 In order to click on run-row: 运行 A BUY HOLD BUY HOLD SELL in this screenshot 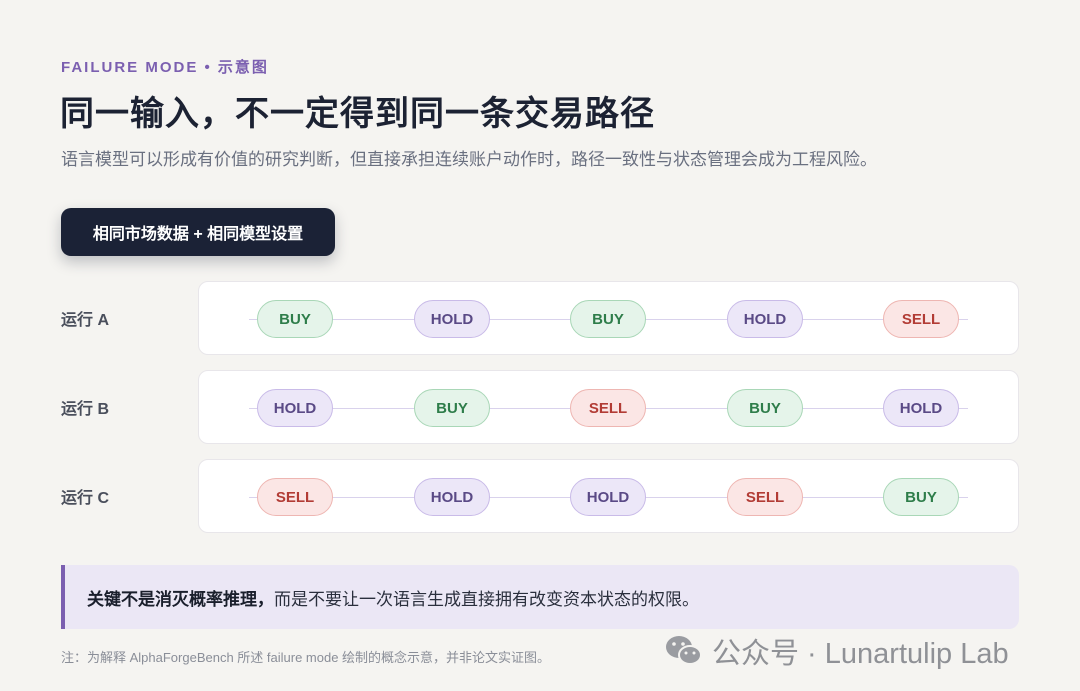, I will do `click(540, 318)`.